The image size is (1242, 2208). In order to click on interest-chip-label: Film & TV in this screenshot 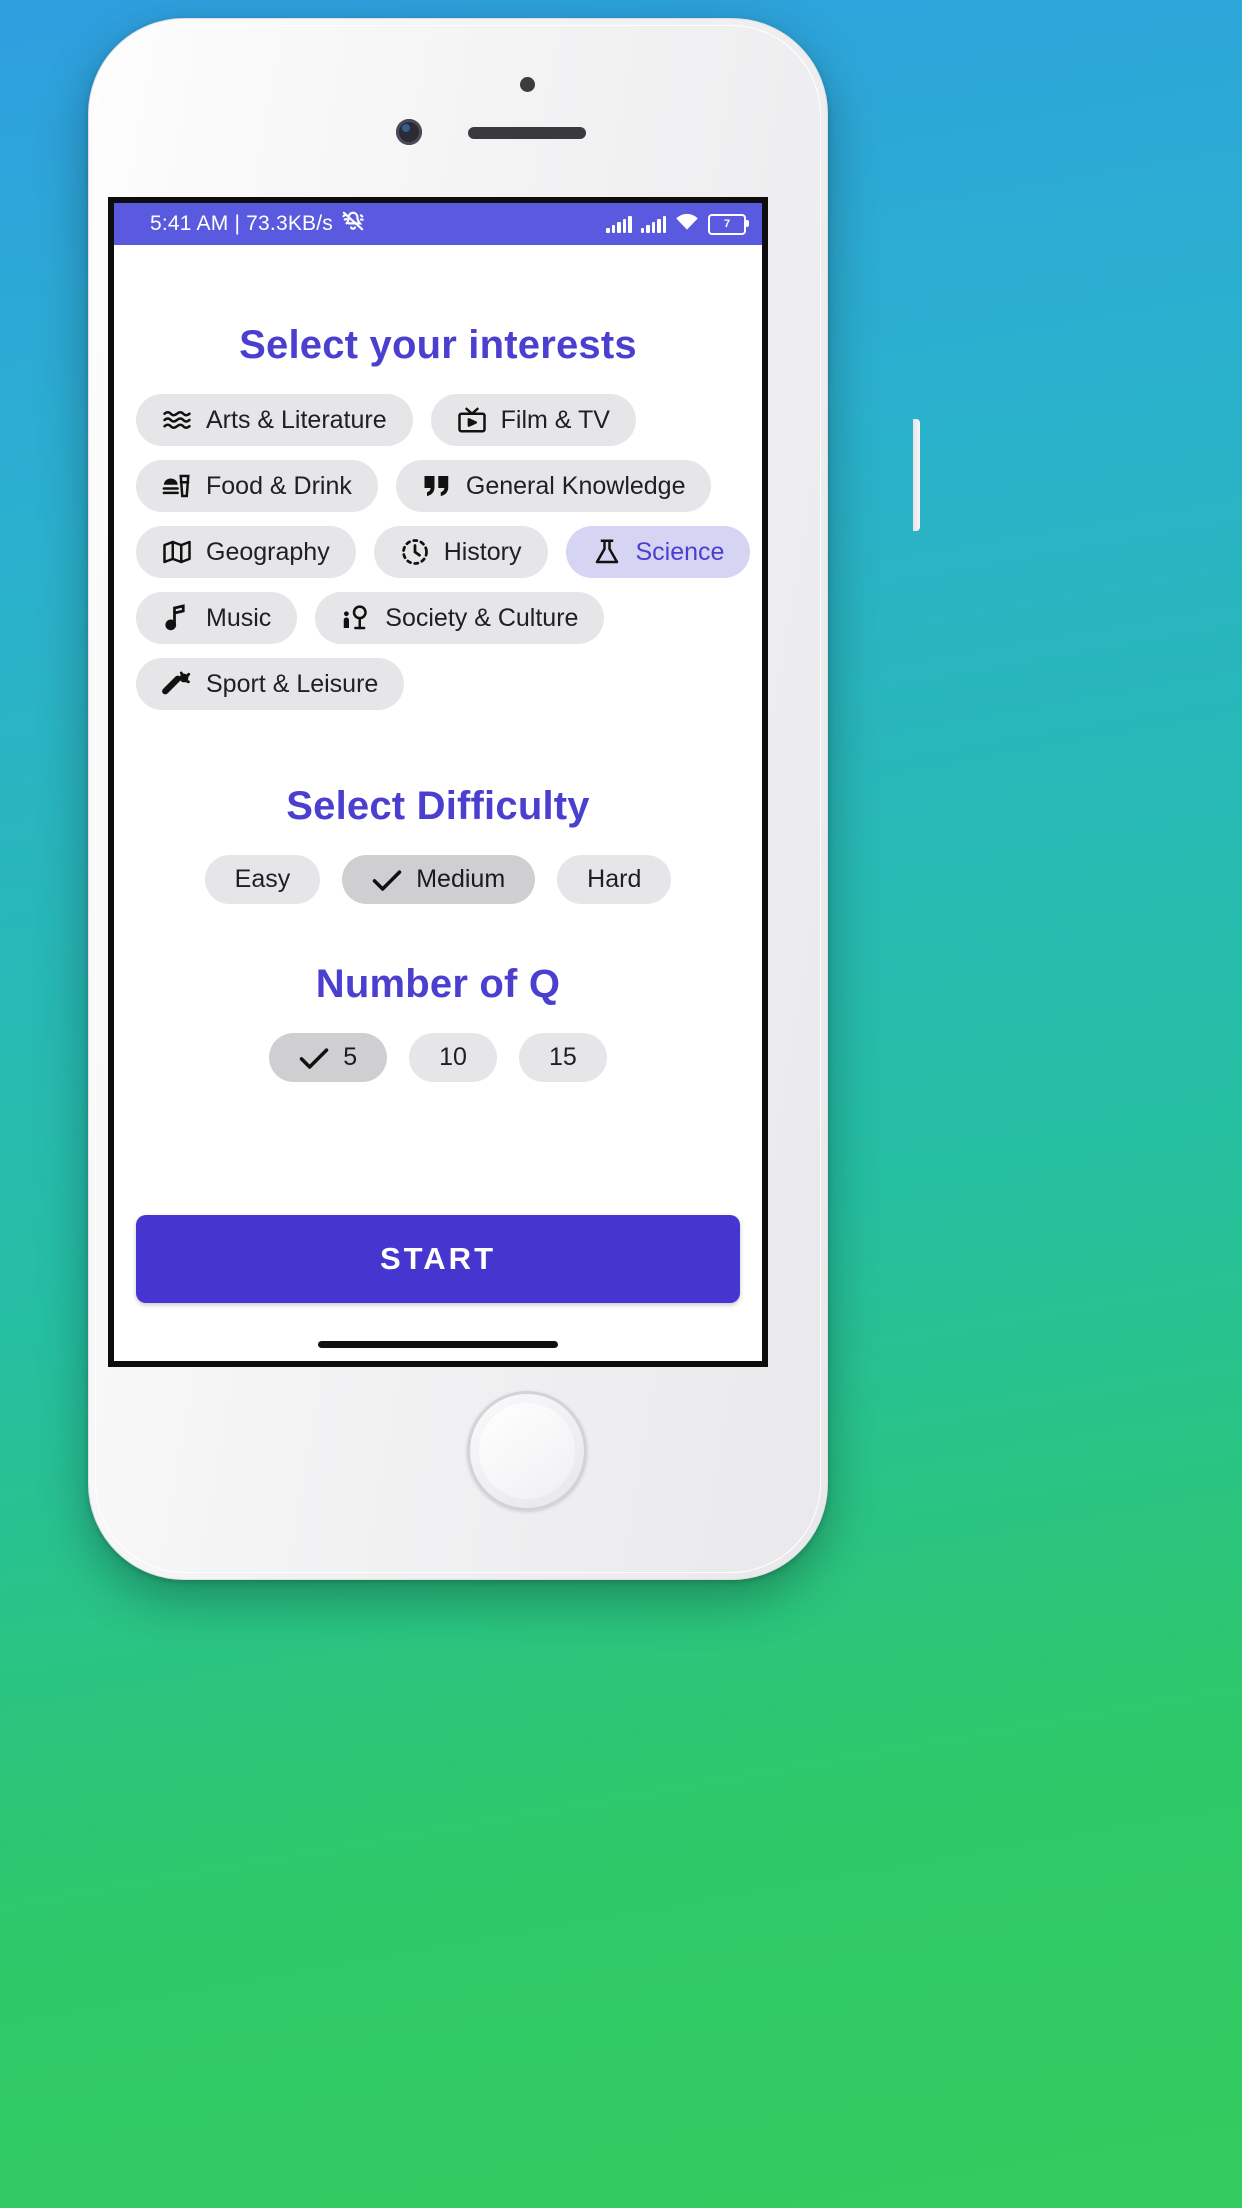, I will do `click(555, 419)`.